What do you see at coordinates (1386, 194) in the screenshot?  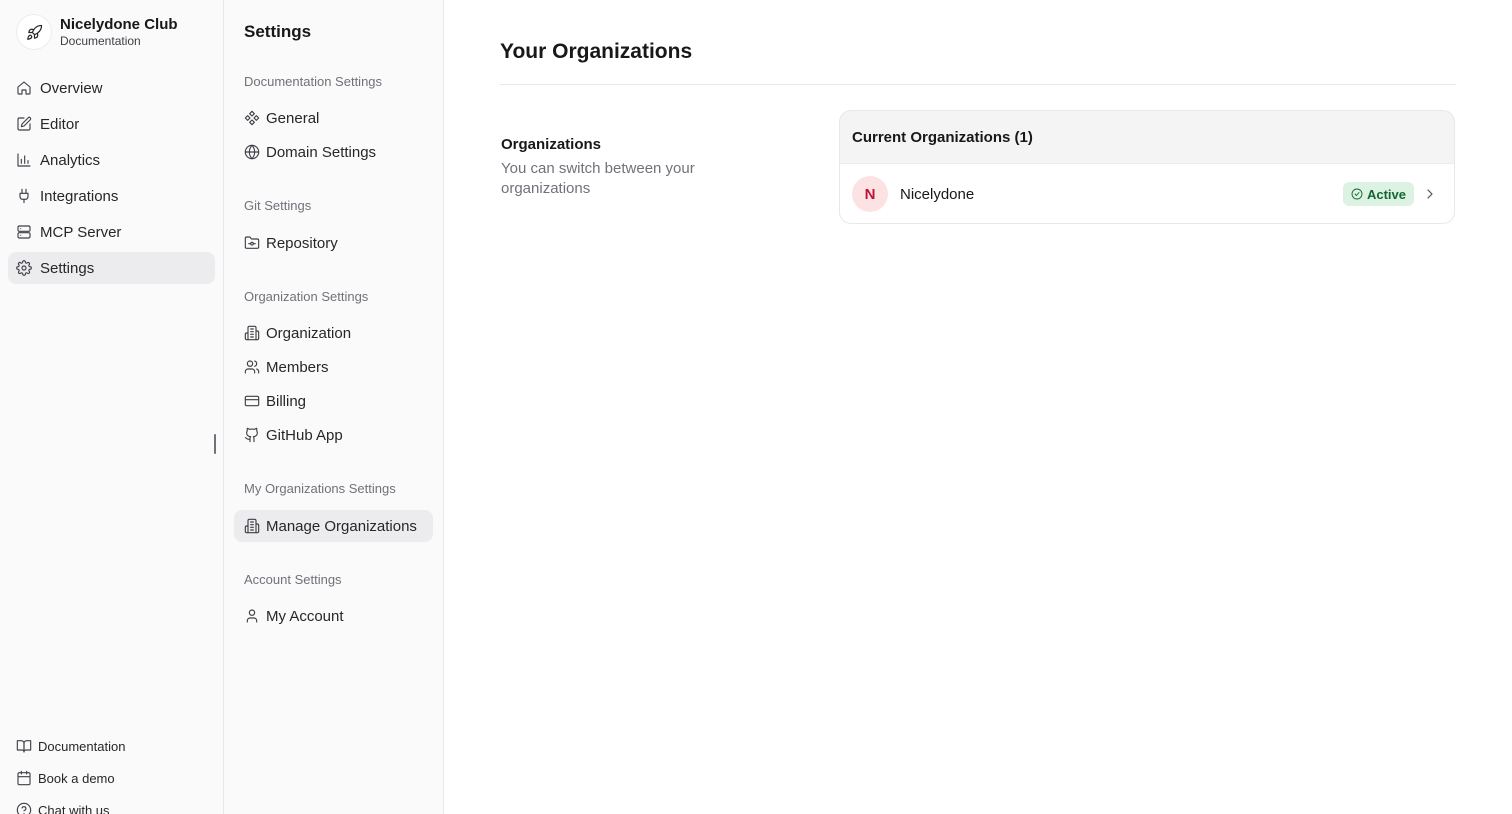 I see `status-badge-label: Active` at bounding box center [1386, 194].